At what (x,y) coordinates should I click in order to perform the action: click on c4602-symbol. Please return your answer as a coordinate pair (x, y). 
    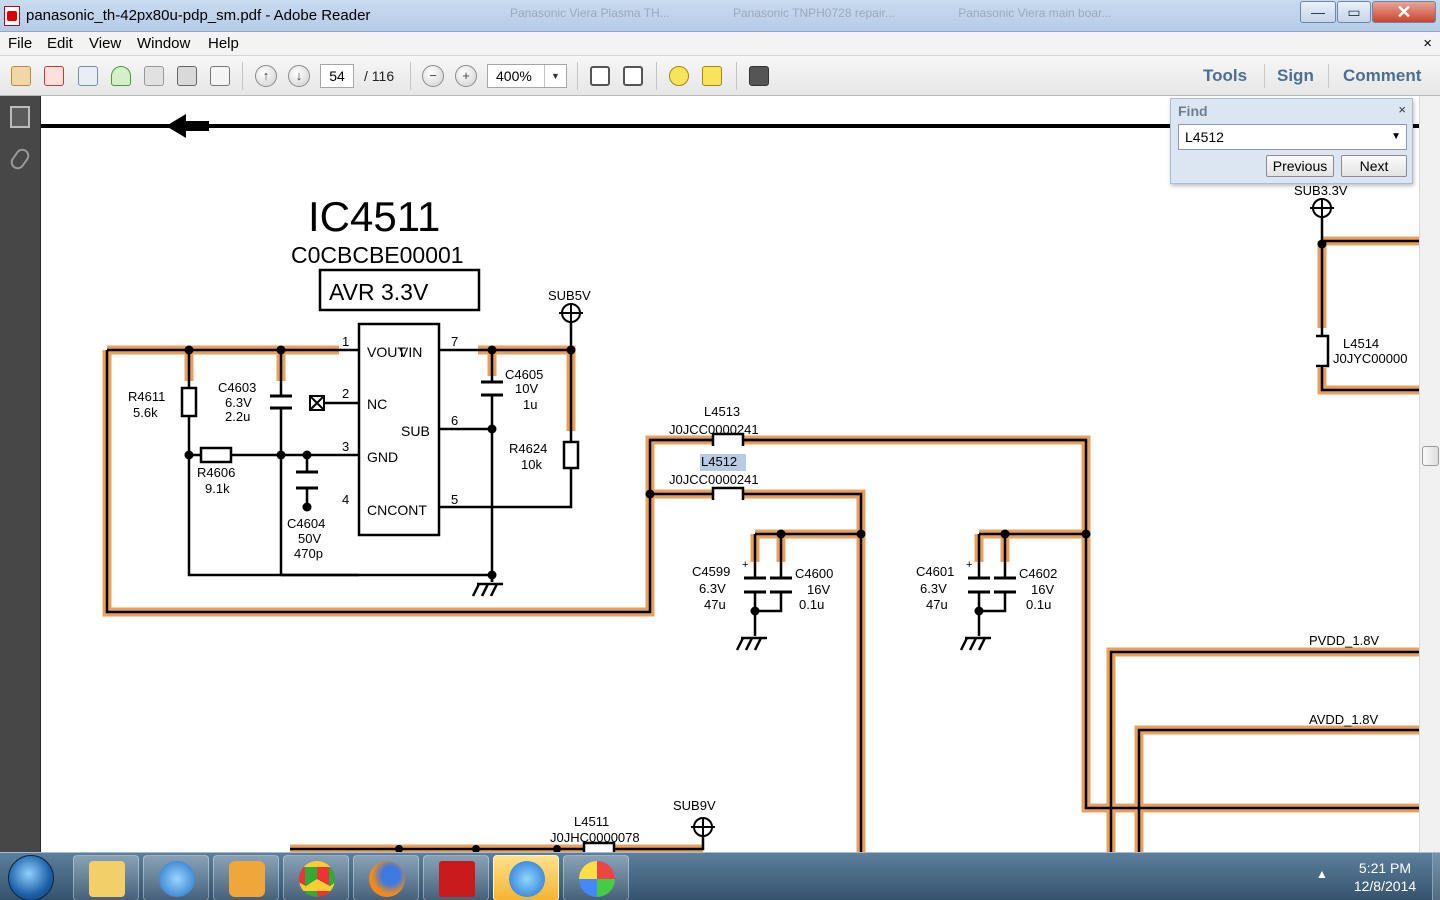
    Looking at the image, I should click on (1005, 585).